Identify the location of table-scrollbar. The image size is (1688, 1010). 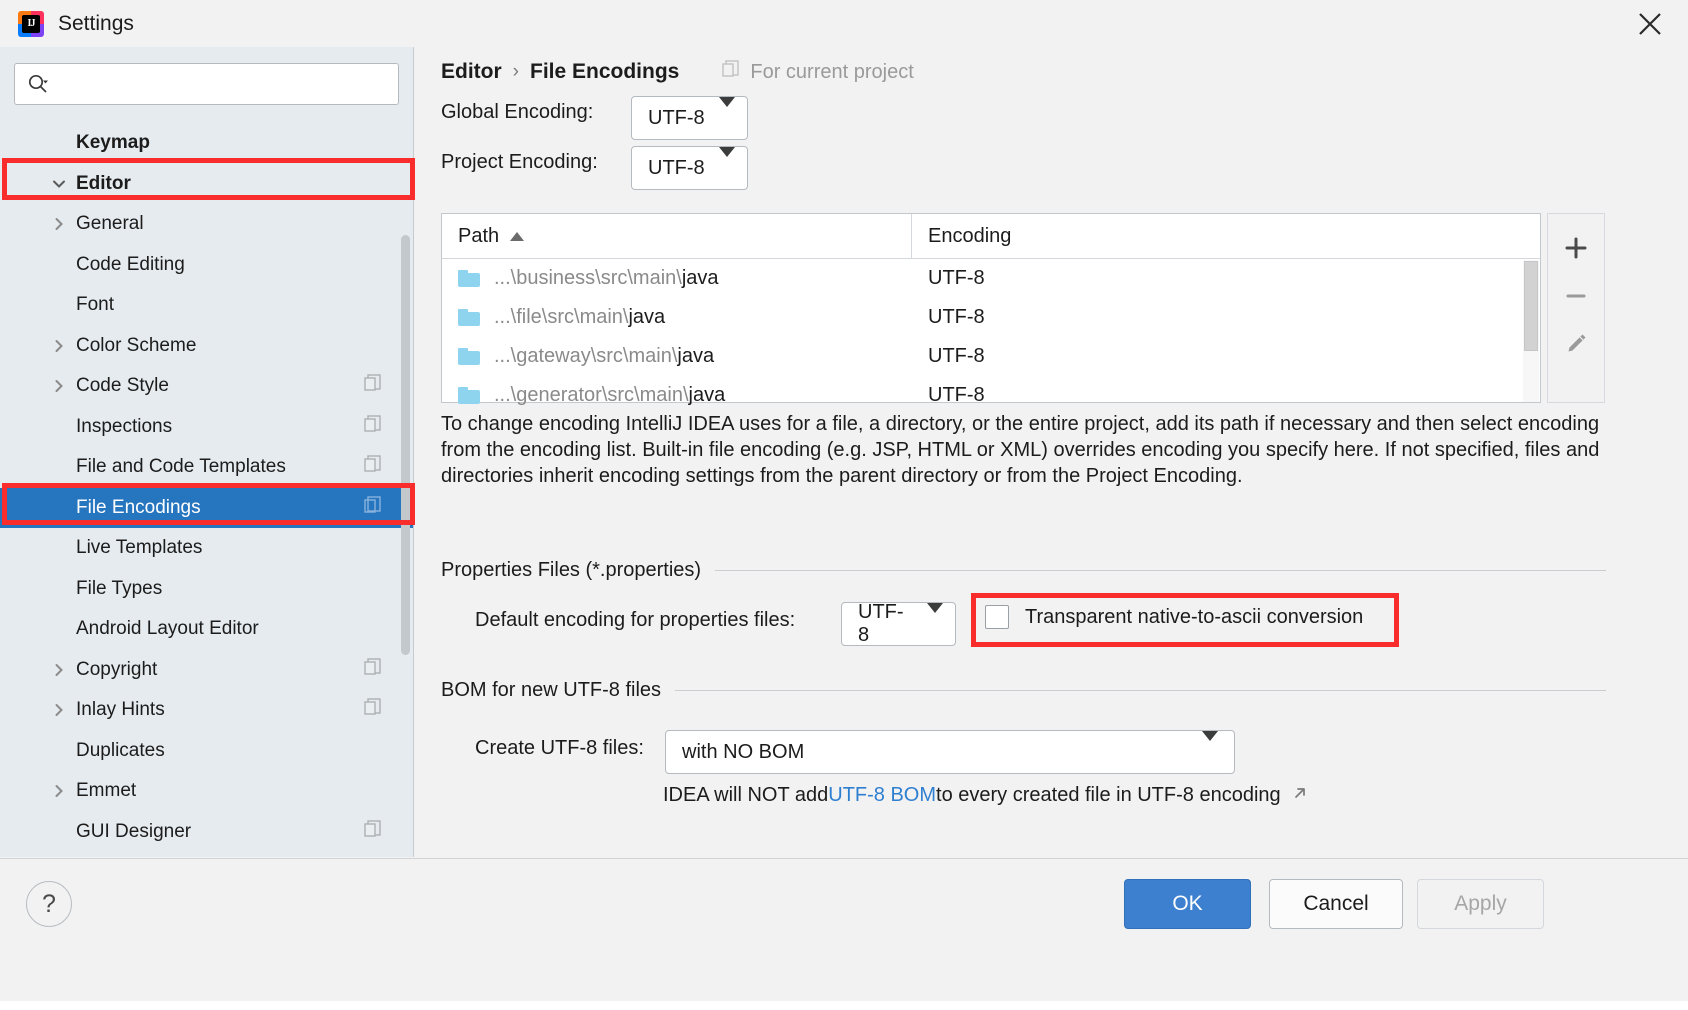
(1531, 331).